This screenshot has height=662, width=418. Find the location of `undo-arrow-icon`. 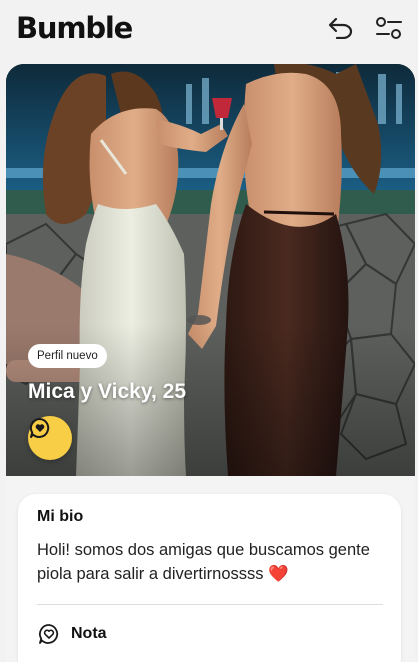

undo-arrow-icon is located at coordinates (340, 28).